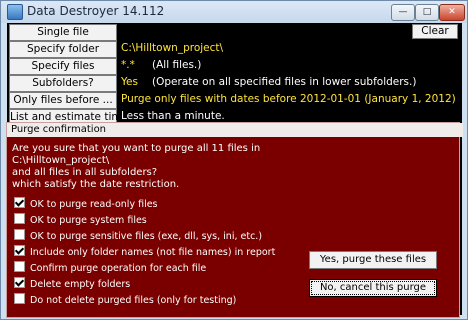 This screenshot has width=468, height=320. Describe the element at coordinates (235, 130) in the screenshot. I see `dialog-title: Purge confirmation` at that location.